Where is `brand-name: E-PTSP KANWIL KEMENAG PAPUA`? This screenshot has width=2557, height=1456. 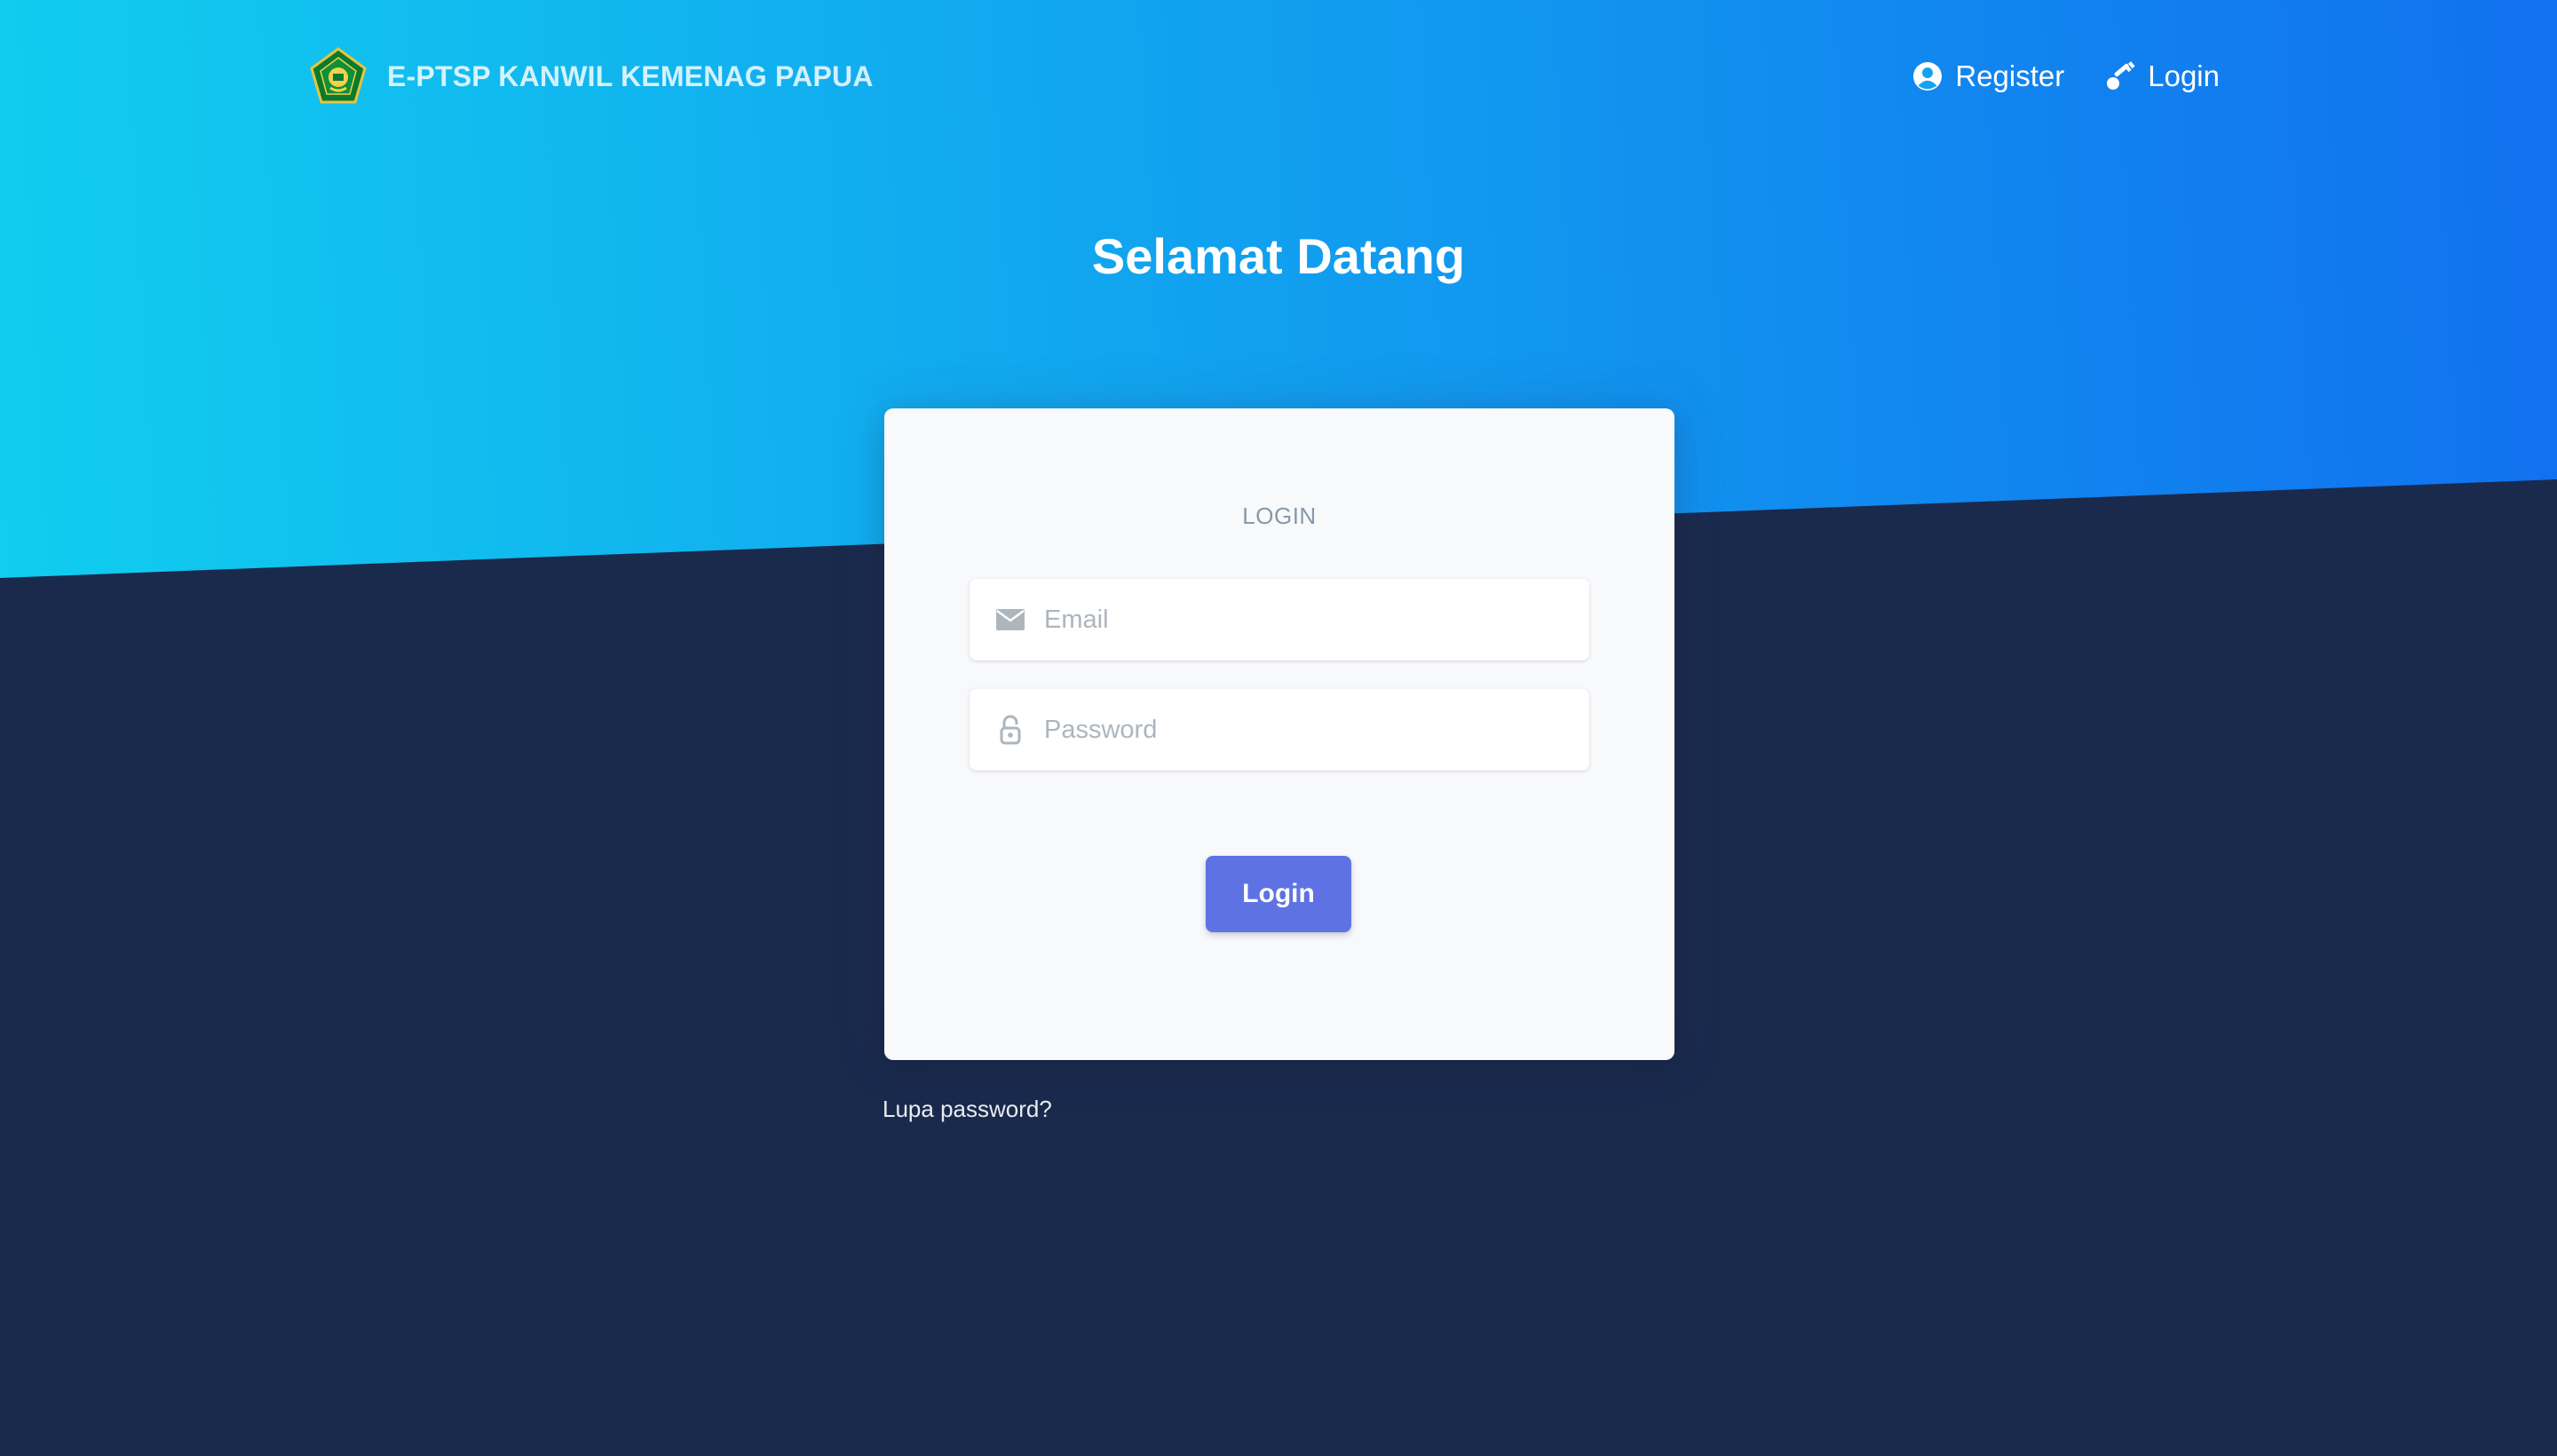
brand-name: E-PTSP KANWIL KEMENAG PAPUA is located at coordinates (630, 75).